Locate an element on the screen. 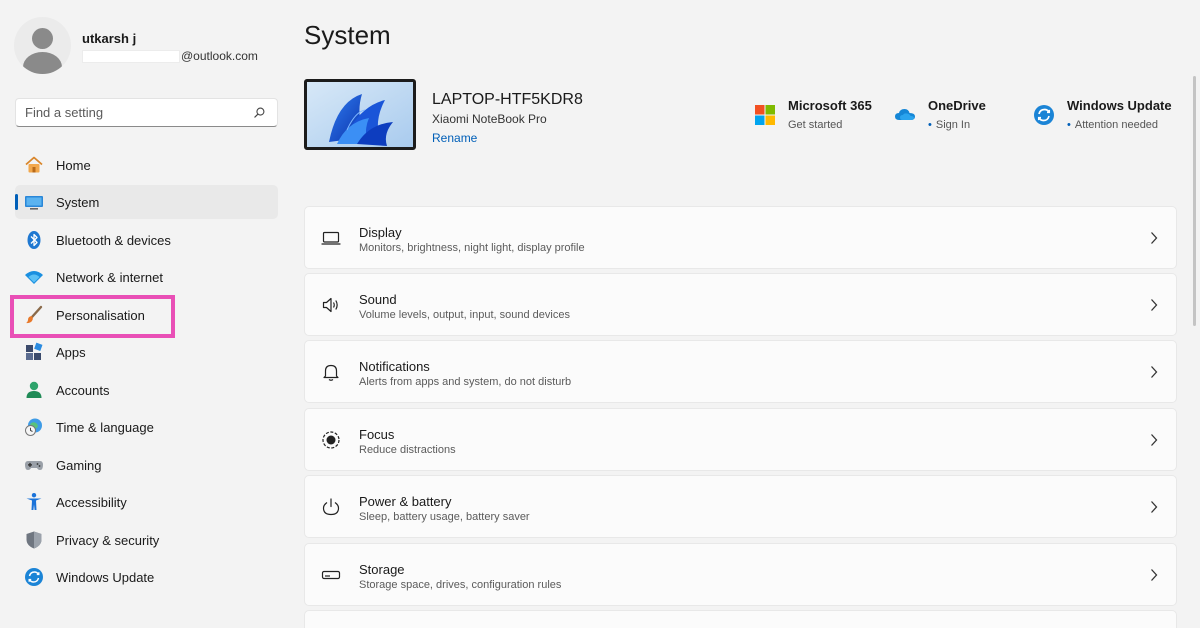  device-model: Xiaomi NoteBook Pro is located at coordinates (489, 119).